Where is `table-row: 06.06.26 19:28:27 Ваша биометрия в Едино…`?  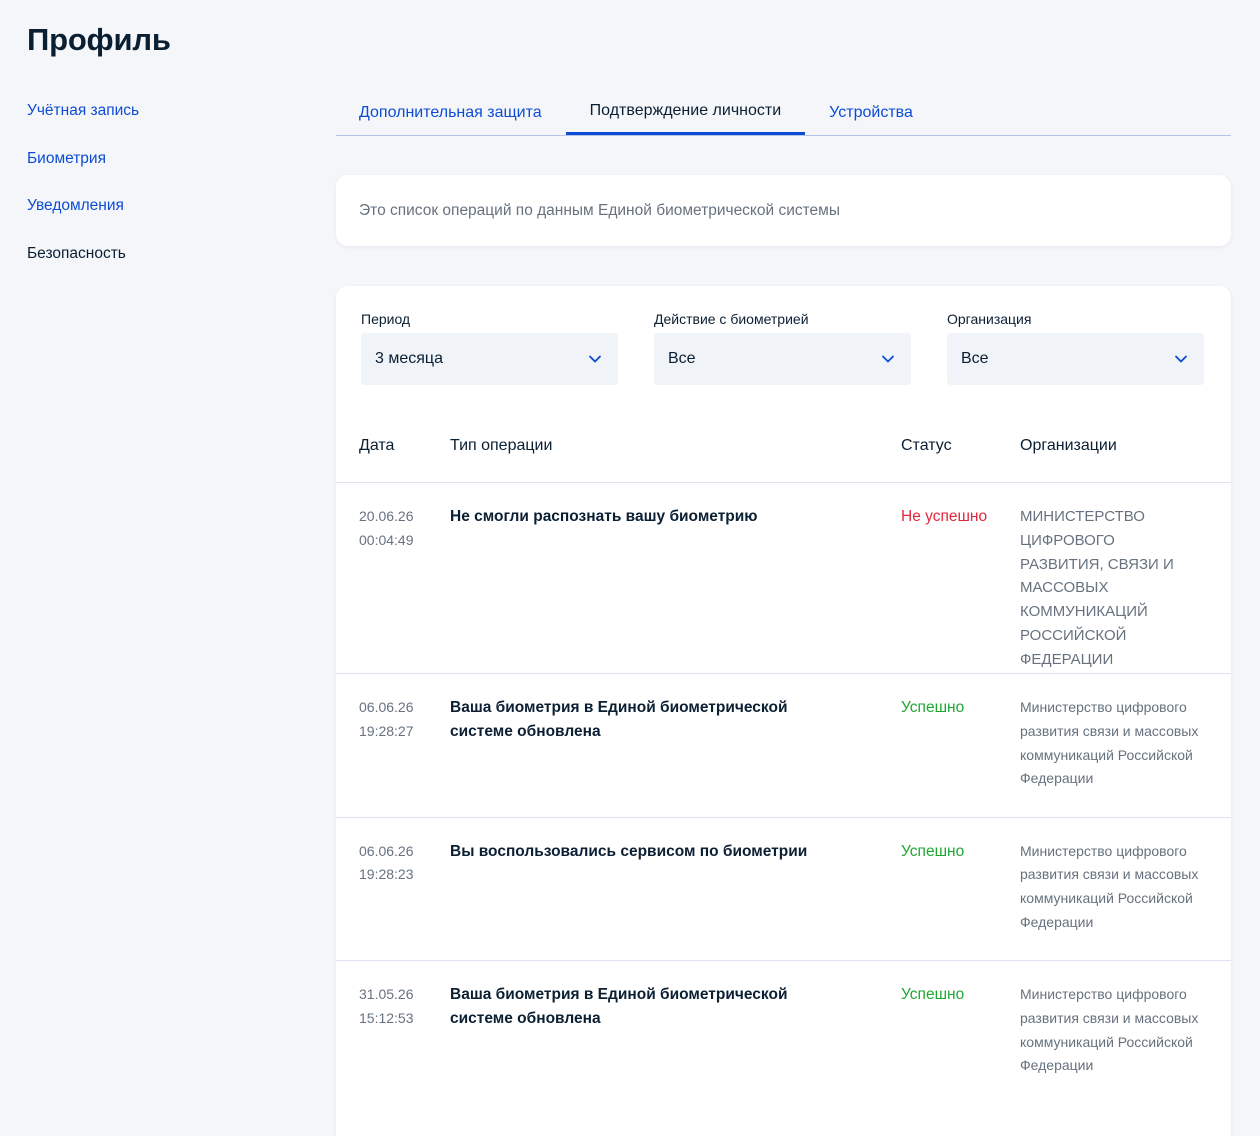
table-row: 06.06.26 19:28:27 Ваша биометрия в Едино… is located at coordinates (783, 746).